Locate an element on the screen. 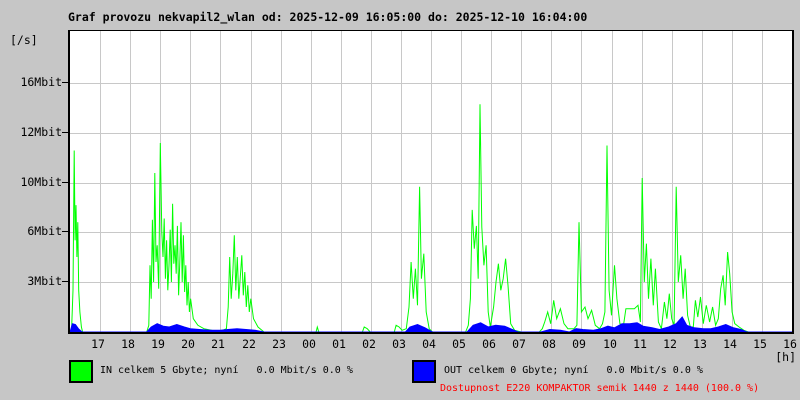  x-axis-label-15: 15 is located at coordinates (760, 344).